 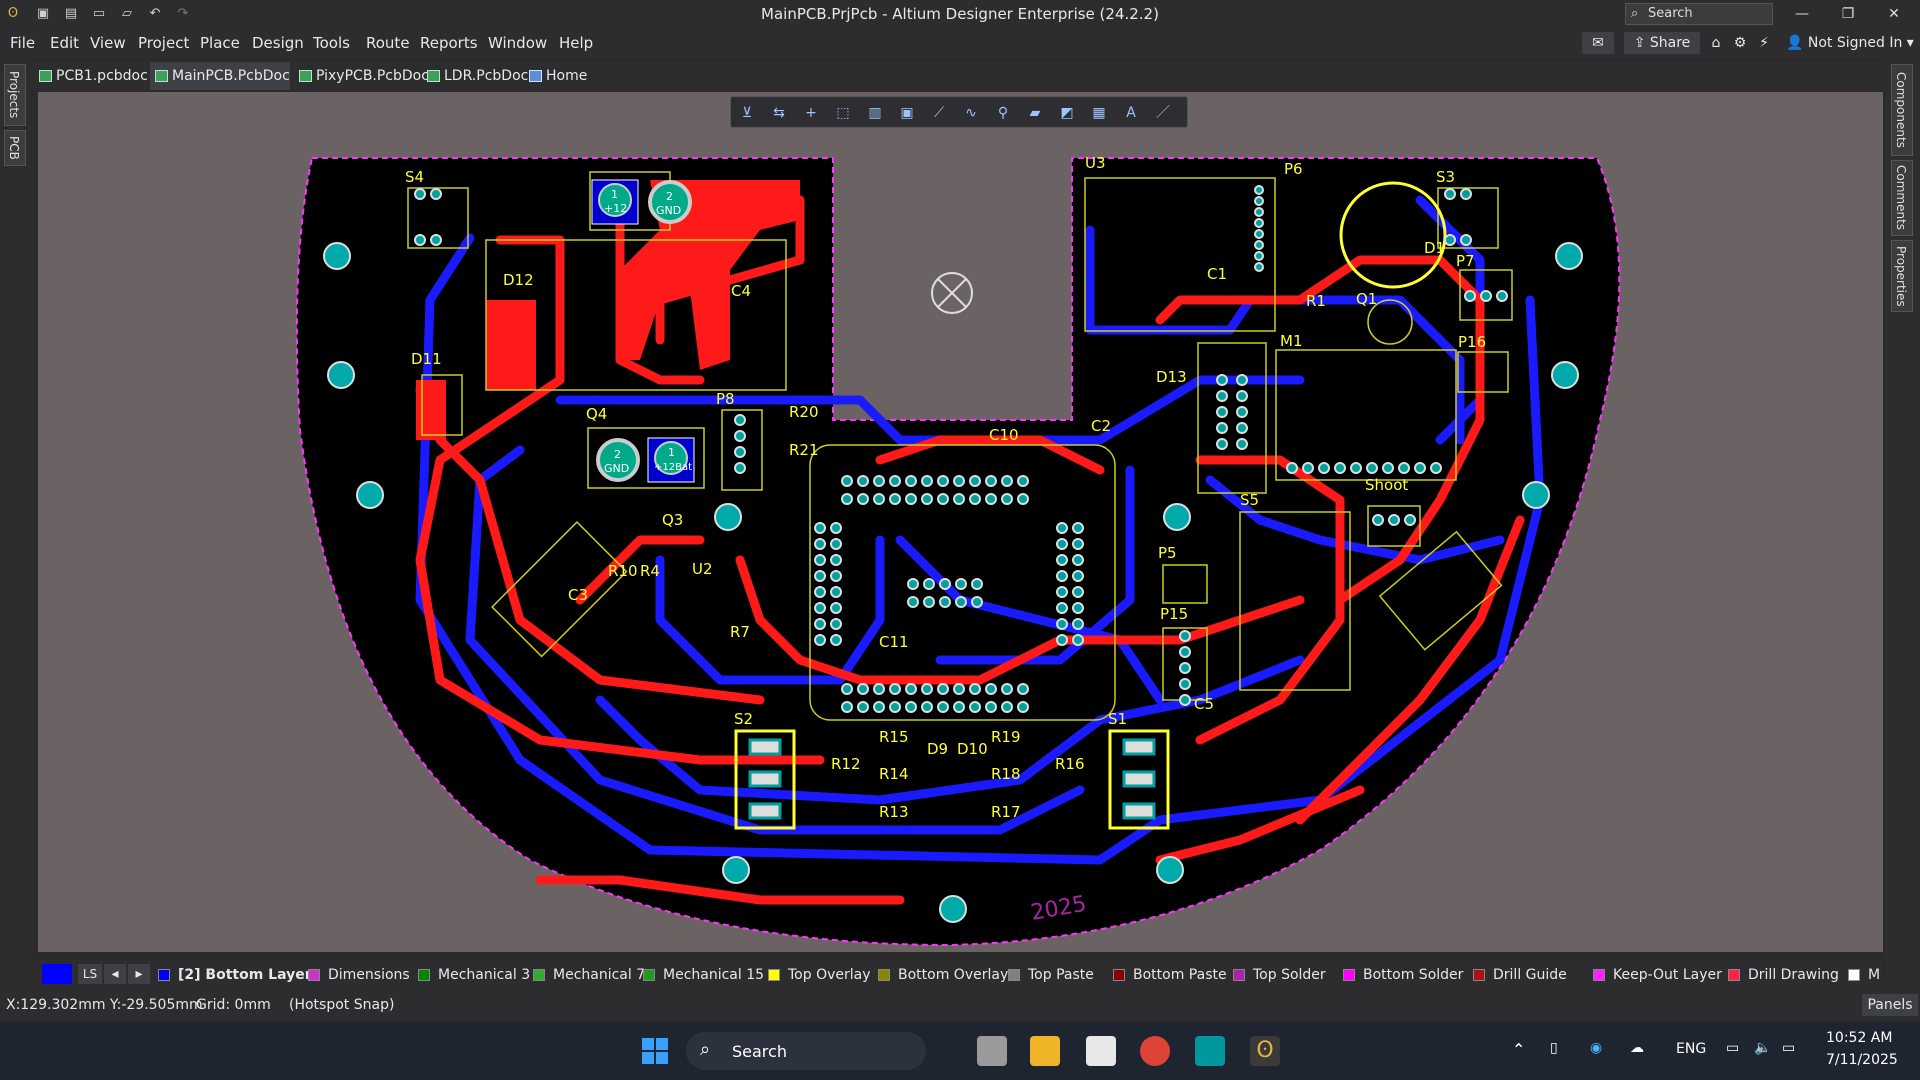 What do you see at coordinates (1802, 14) in the screenshot?
I see `minimize-button: —` at bounding box center [1802, 14].